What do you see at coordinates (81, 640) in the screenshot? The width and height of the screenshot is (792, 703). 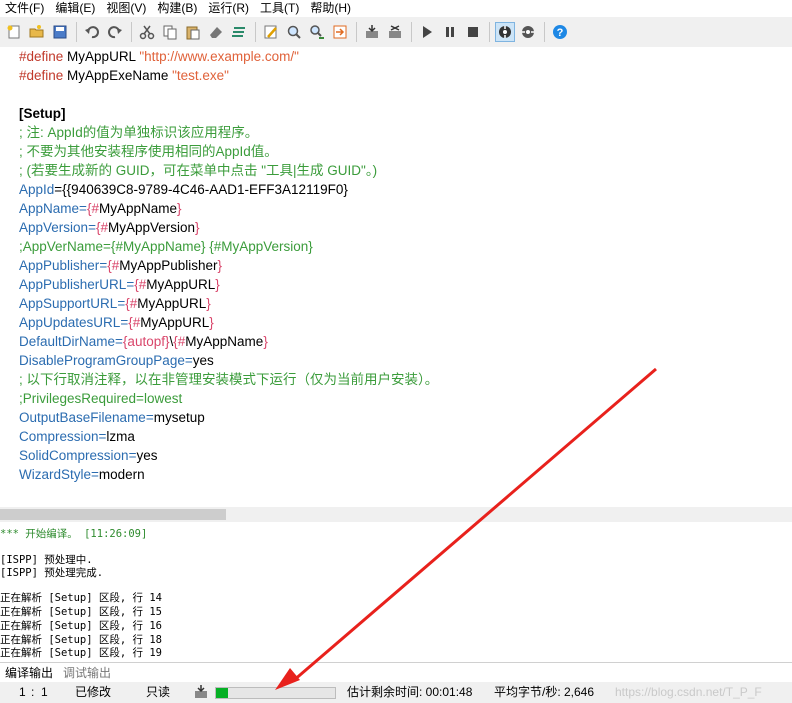 I see `output-line: 正在解析 [Setup] 区段, 行 18` at bounding box center [81, 640].